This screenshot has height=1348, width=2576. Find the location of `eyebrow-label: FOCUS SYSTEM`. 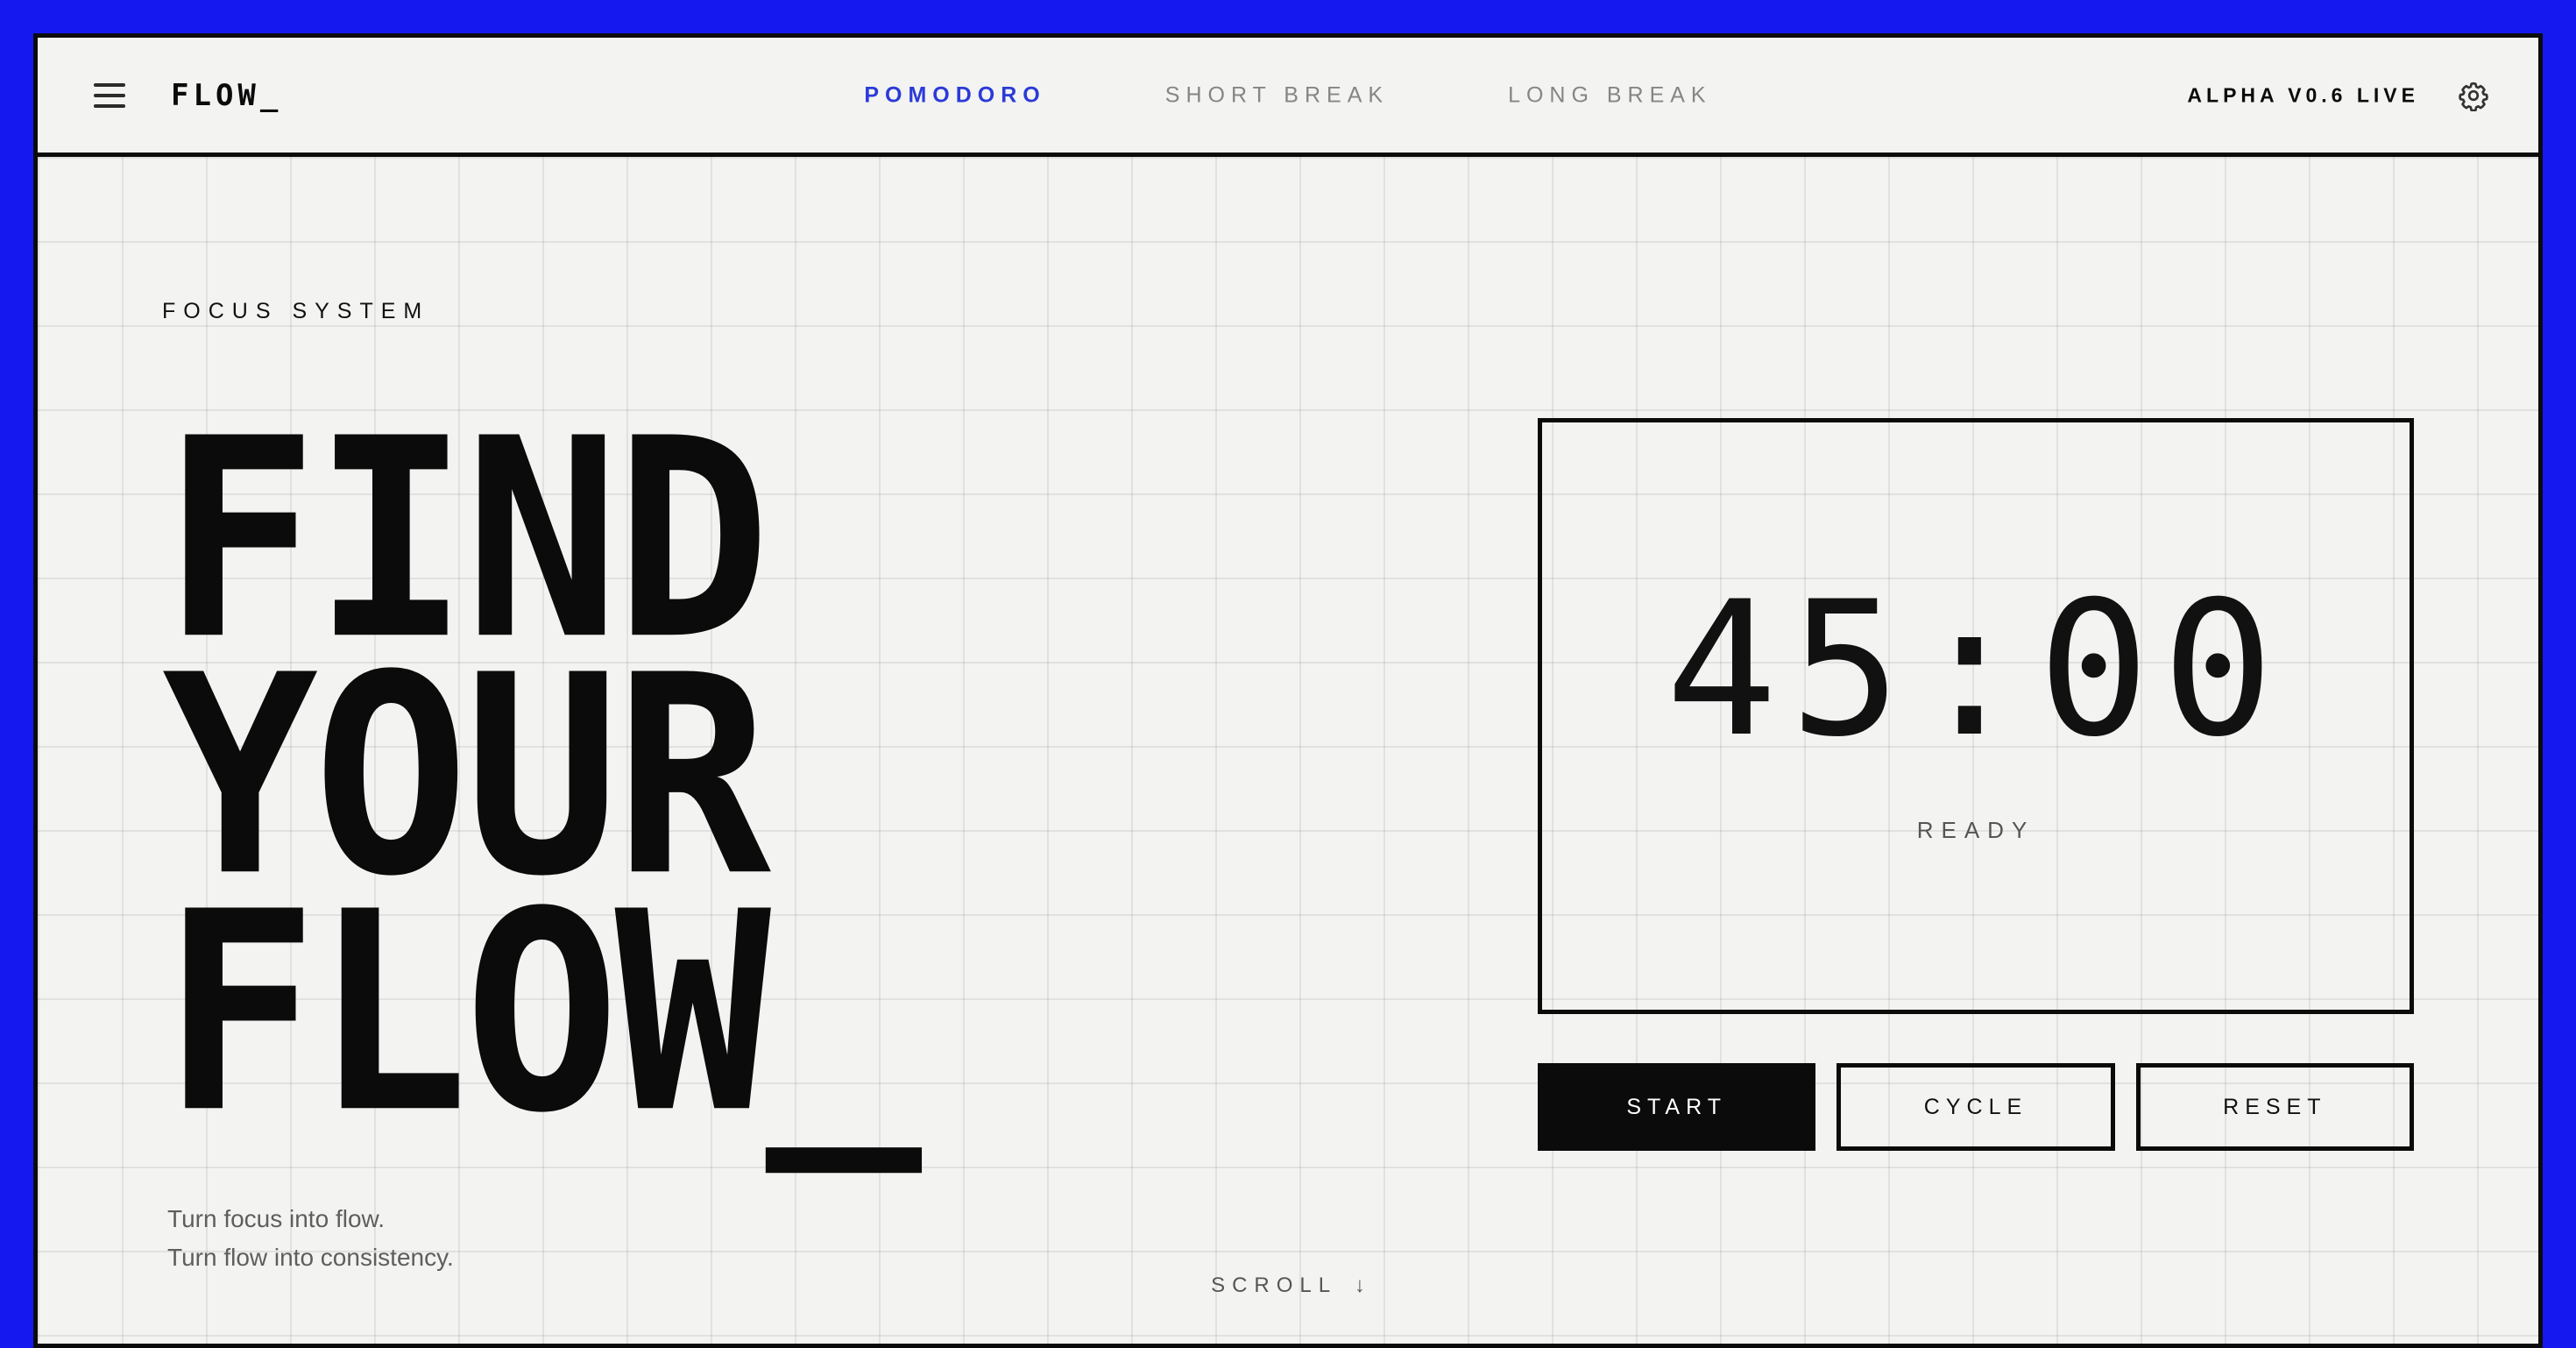

eyebrow-label: FOCUS SYSTEM is located at coordinates (296, 311).